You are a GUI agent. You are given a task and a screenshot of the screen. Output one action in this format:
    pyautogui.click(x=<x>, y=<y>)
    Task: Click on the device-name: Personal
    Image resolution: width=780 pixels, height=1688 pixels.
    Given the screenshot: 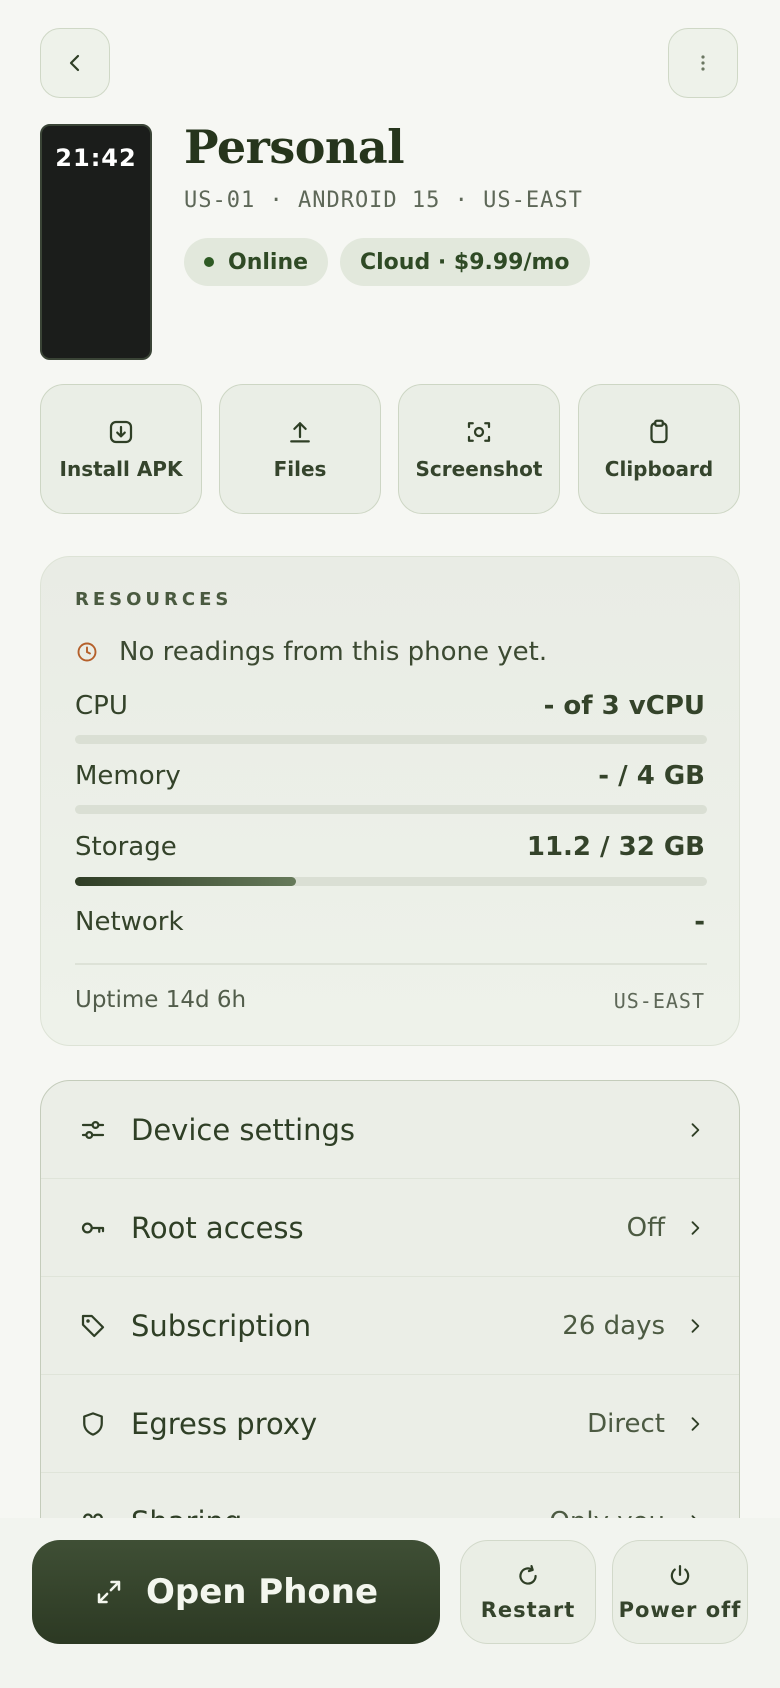 What is the action you would take?
    pyautogui.click(x=294, y=147)
    